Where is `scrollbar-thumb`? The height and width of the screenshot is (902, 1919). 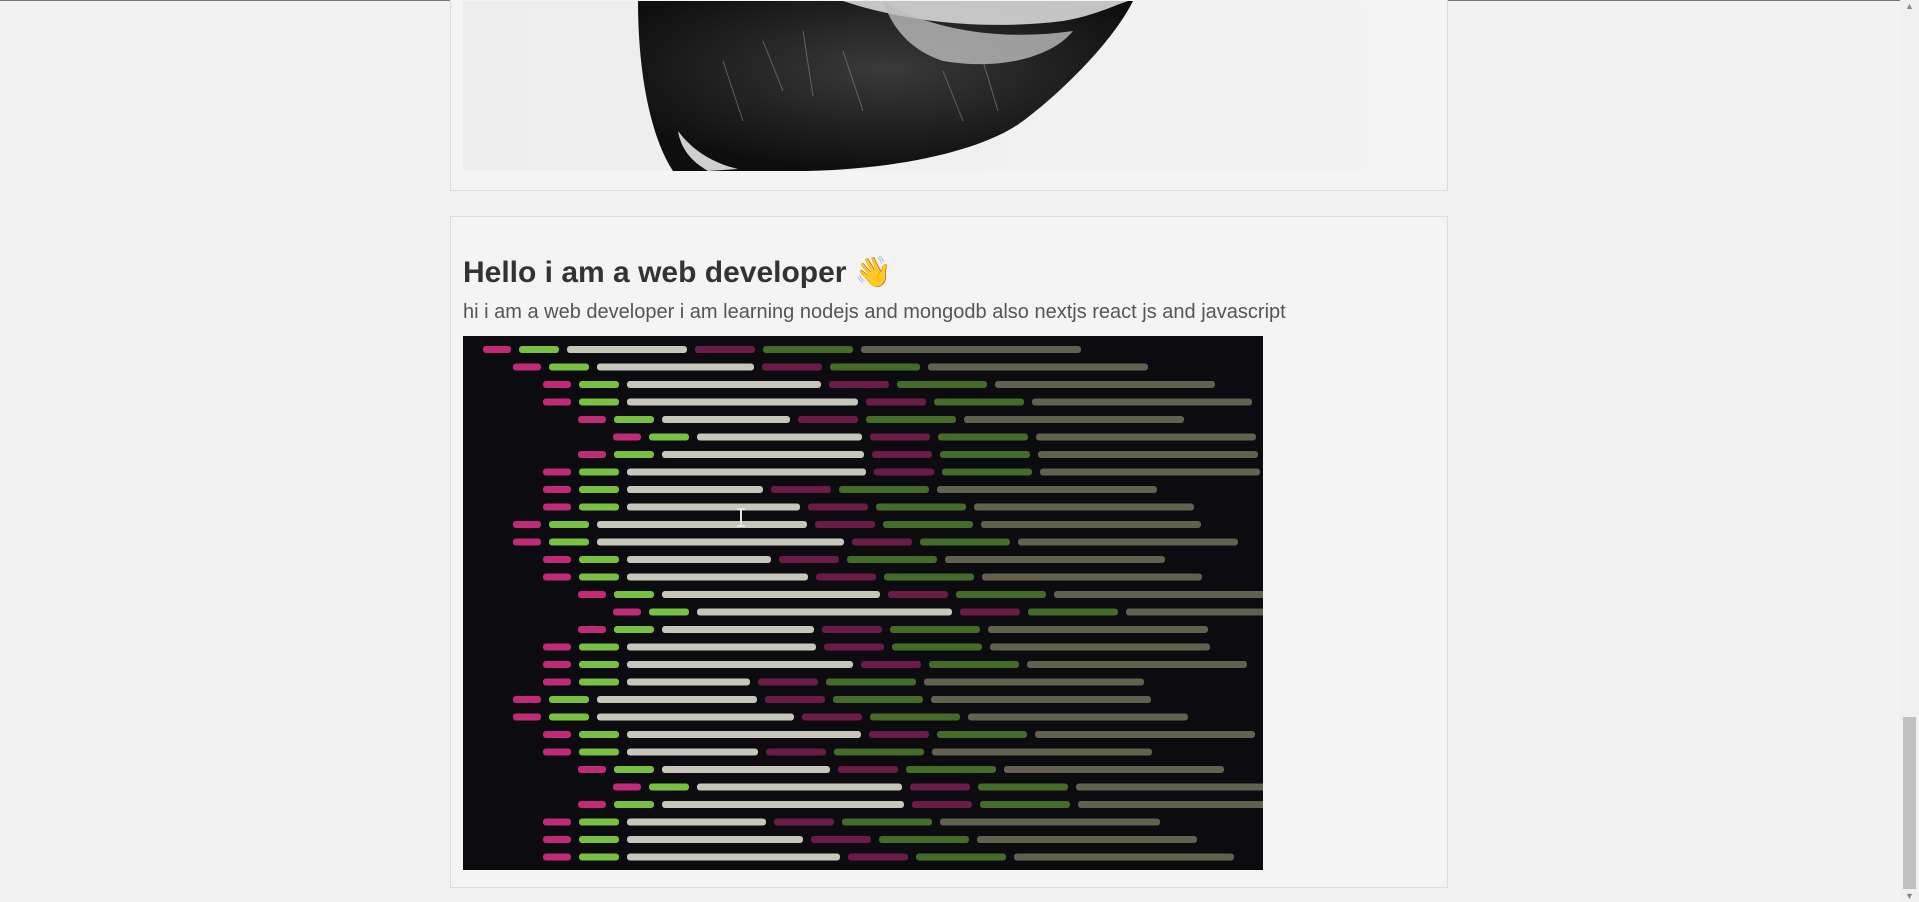 scrollbar-thumb is located at coordinates (1909, 803).